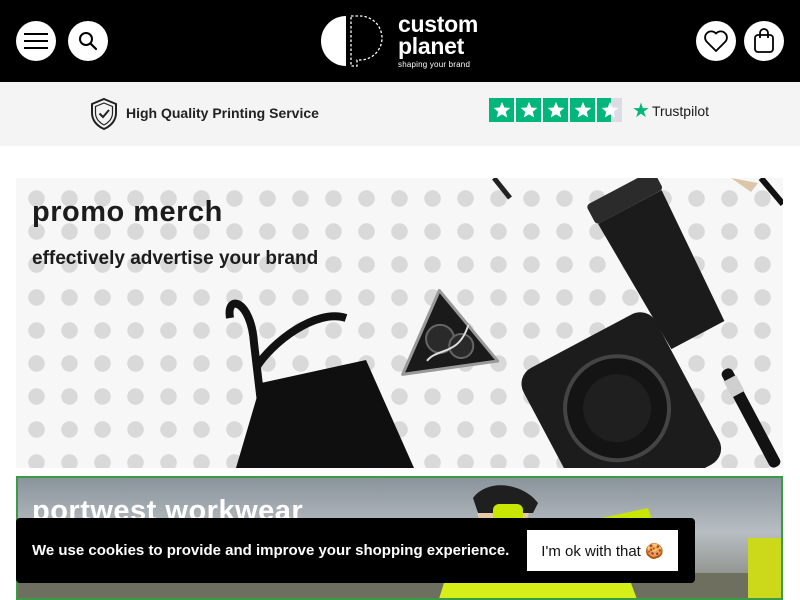 The image size is (800, 600). I want to click on heart-icon, so click(716, 41).